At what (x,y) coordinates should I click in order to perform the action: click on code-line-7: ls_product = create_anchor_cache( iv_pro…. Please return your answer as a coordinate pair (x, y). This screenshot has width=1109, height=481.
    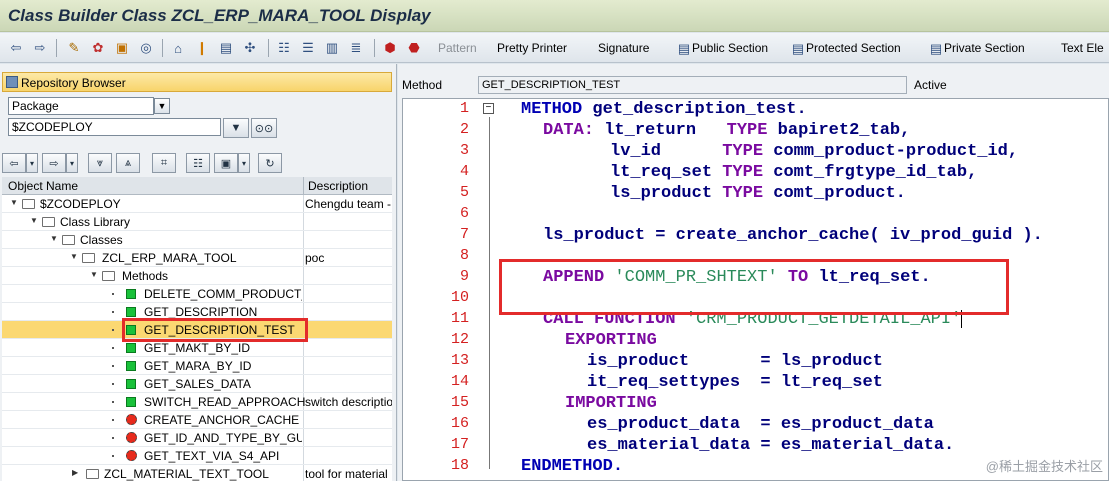
    Looking at the image, I should click on (793, 235).